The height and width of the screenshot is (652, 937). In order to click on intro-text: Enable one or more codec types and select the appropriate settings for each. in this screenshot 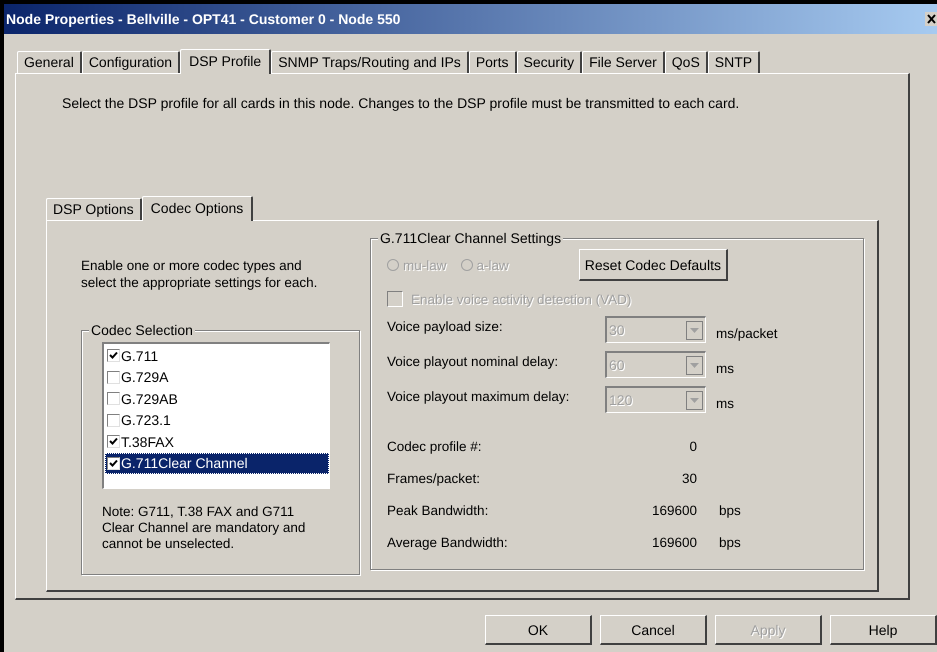, I will do `click(199, 274)`.